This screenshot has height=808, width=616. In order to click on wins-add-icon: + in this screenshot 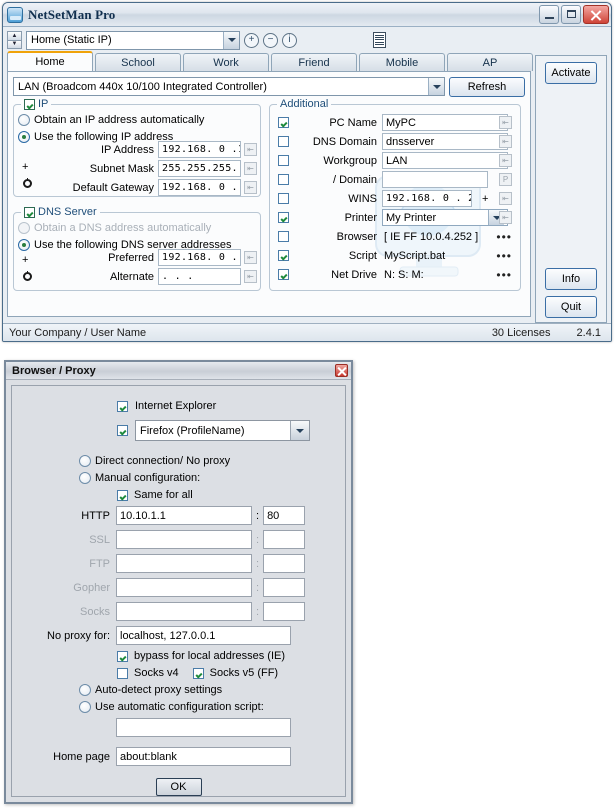, I will do `click(485, 199)`.